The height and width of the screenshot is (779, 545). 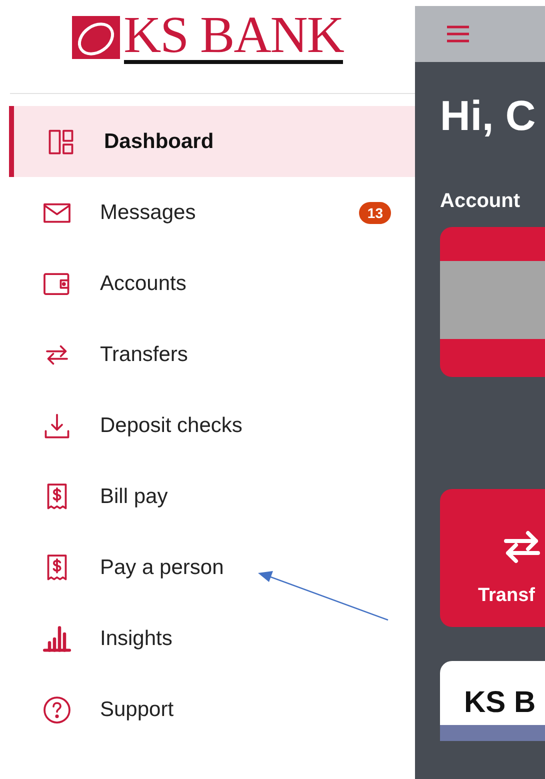 I want to click on menu-icon, so click(x=458, y=34).